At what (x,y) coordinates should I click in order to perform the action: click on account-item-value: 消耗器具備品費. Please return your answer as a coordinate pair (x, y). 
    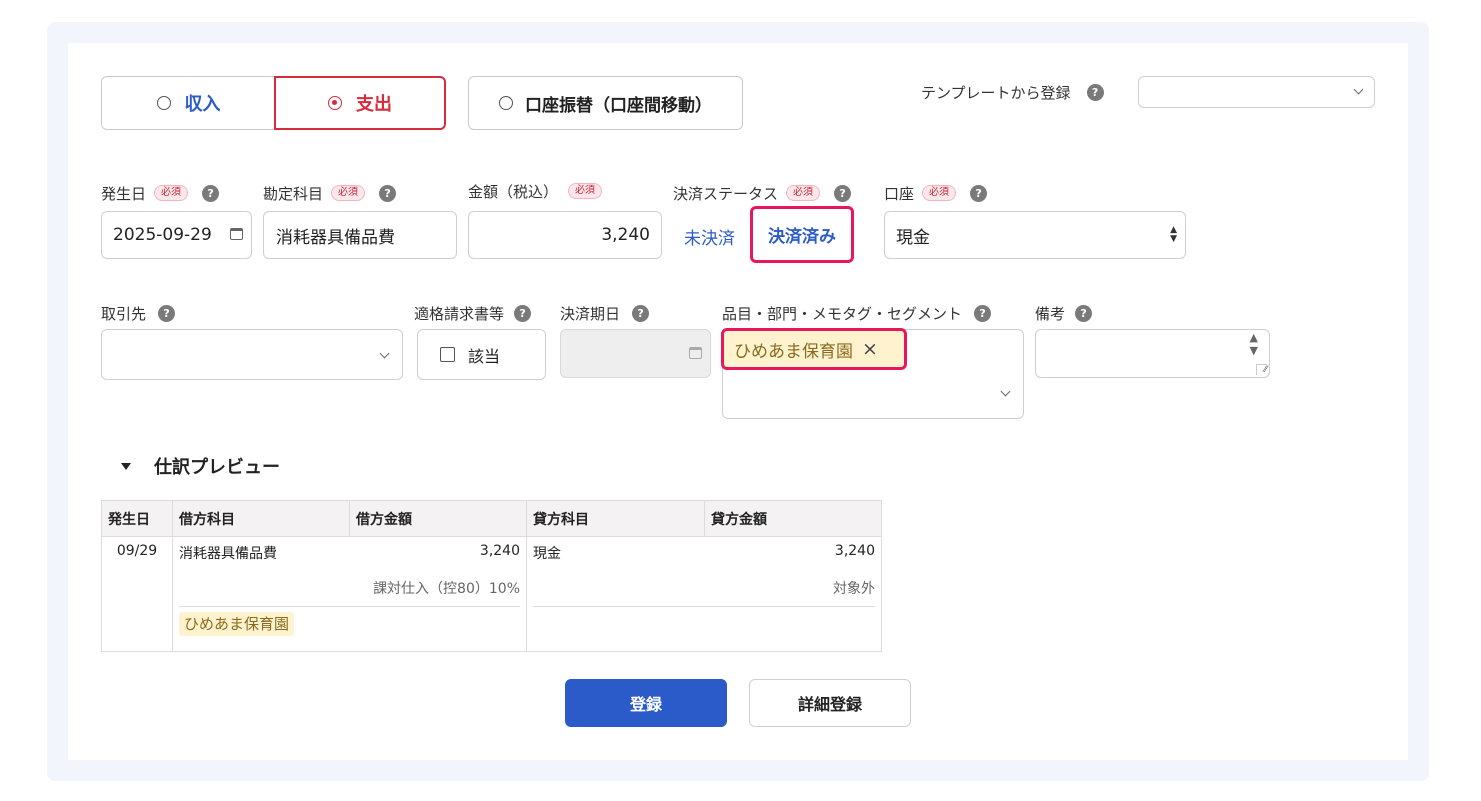
    Looking at the image, I should click on (335, 237).